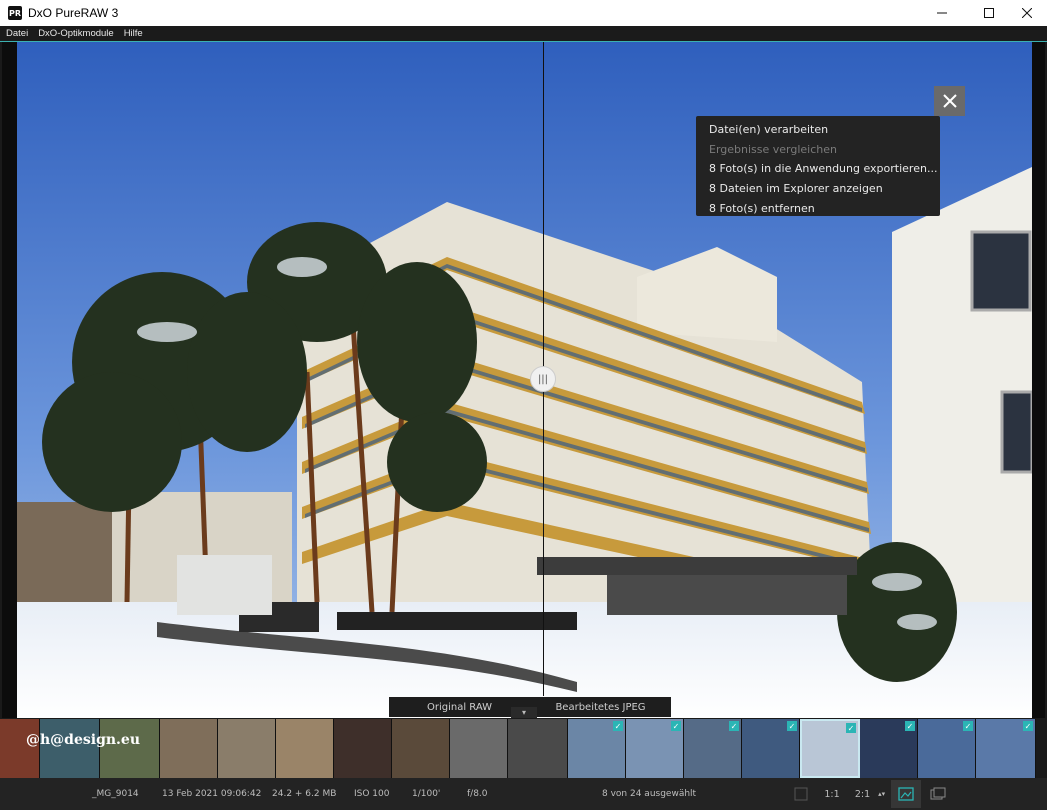  I want to click on menu-compare-results: Ergebnisse vergleichen, so click(773, 149).